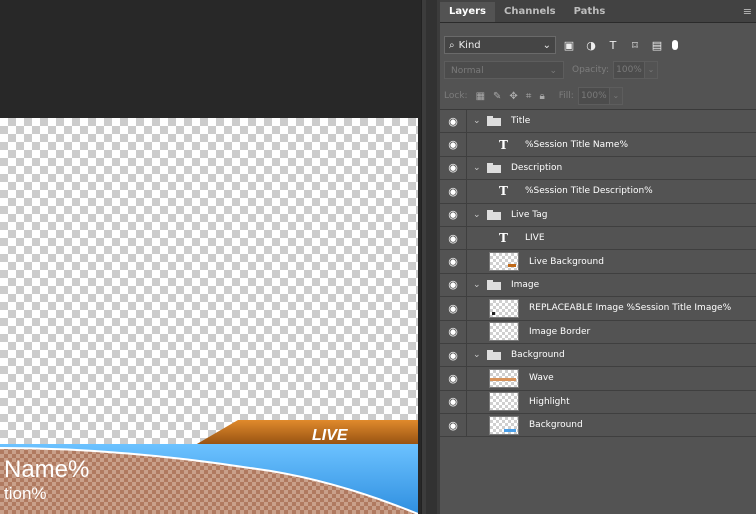 This screenshot has height=514, width=756. I want to click on layer-name: Live Background, so click(566, 261).